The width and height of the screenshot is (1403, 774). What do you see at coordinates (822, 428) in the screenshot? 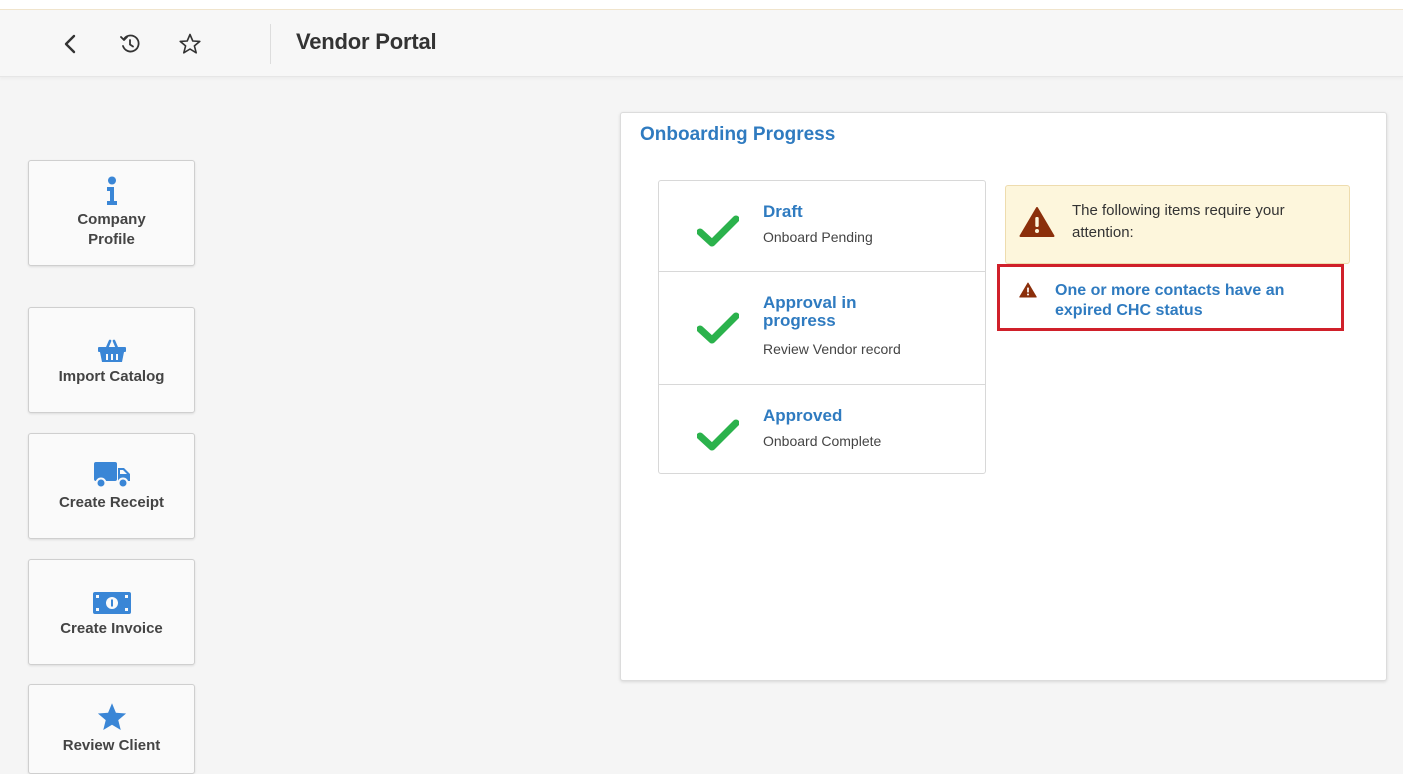
I see `step-approved: Approved Onboard Complete` at bounding box center [822, 428].